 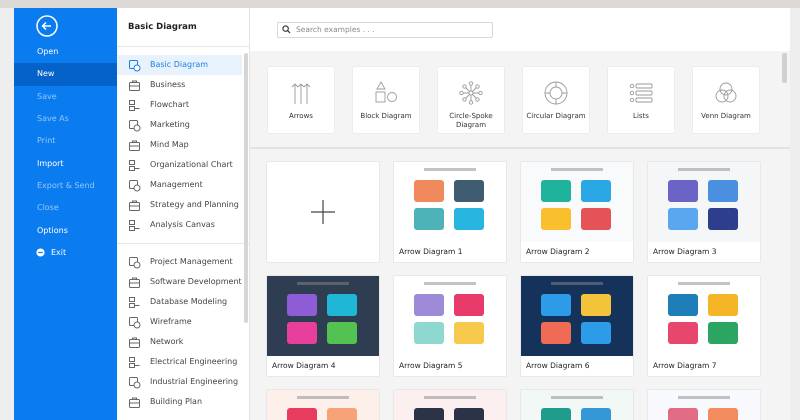 I want to click on ring-icon, so click(x=556, y=93).